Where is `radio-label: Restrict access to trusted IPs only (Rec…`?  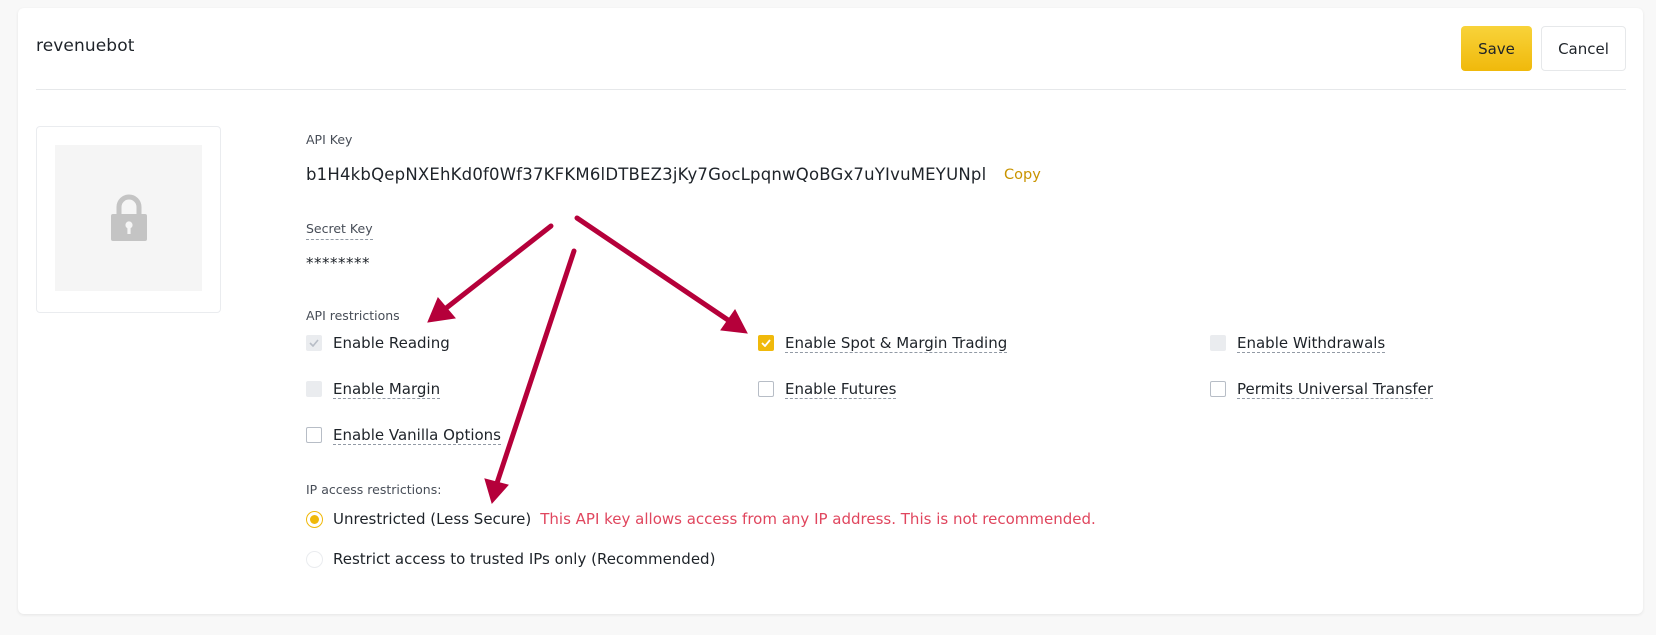
radio-label: Restrict access to trusted IPs only (Rec… is located at coordinates (524, 559).